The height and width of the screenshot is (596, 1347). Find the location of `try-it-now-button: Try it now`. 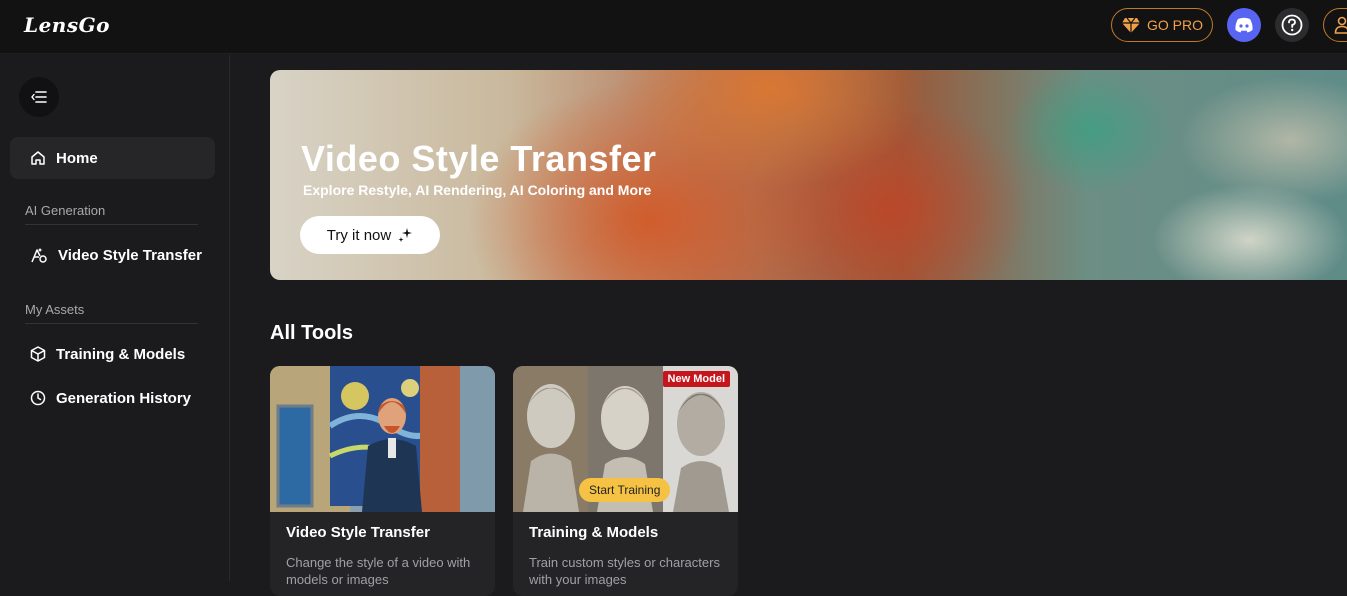

try-it-now-button: Try it now is located at coordinates (370, 235).